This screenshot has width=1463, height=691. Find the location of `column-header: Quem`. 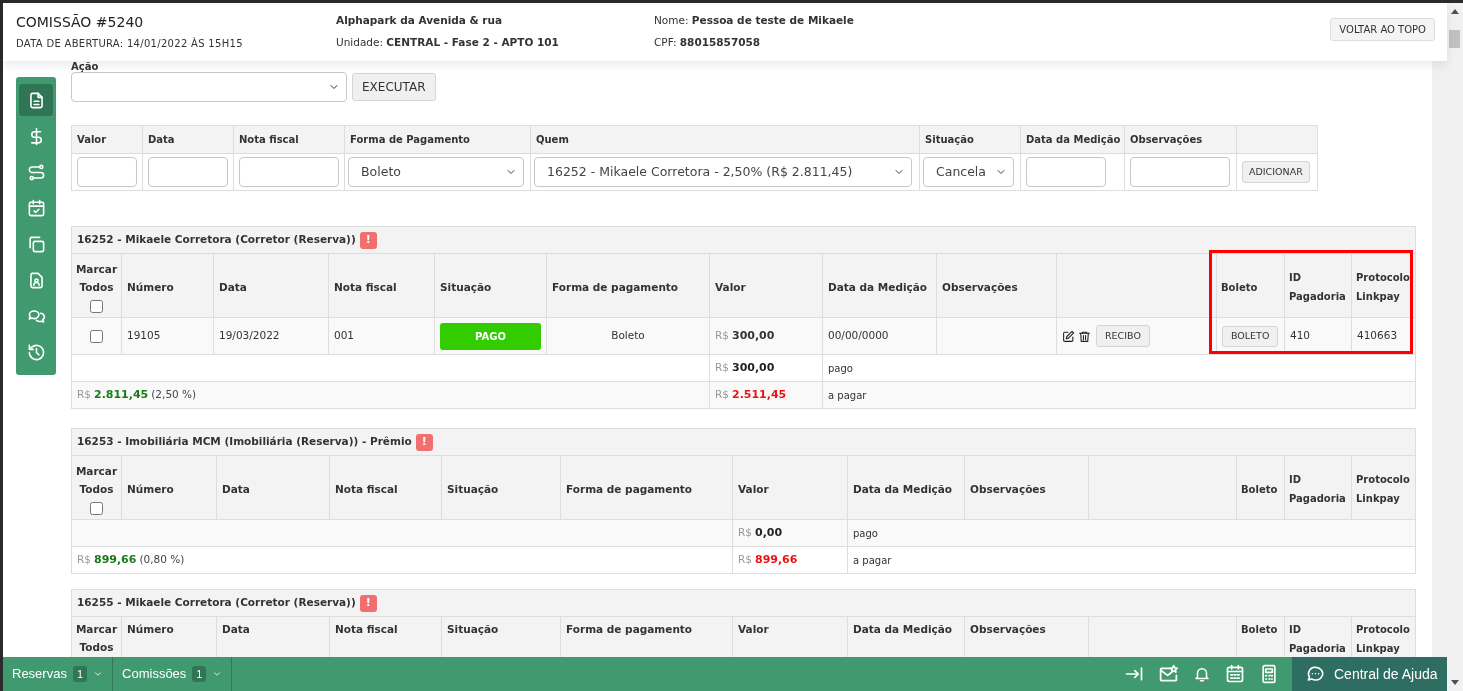

column-header: Quem is located at coordinates (725, 139).